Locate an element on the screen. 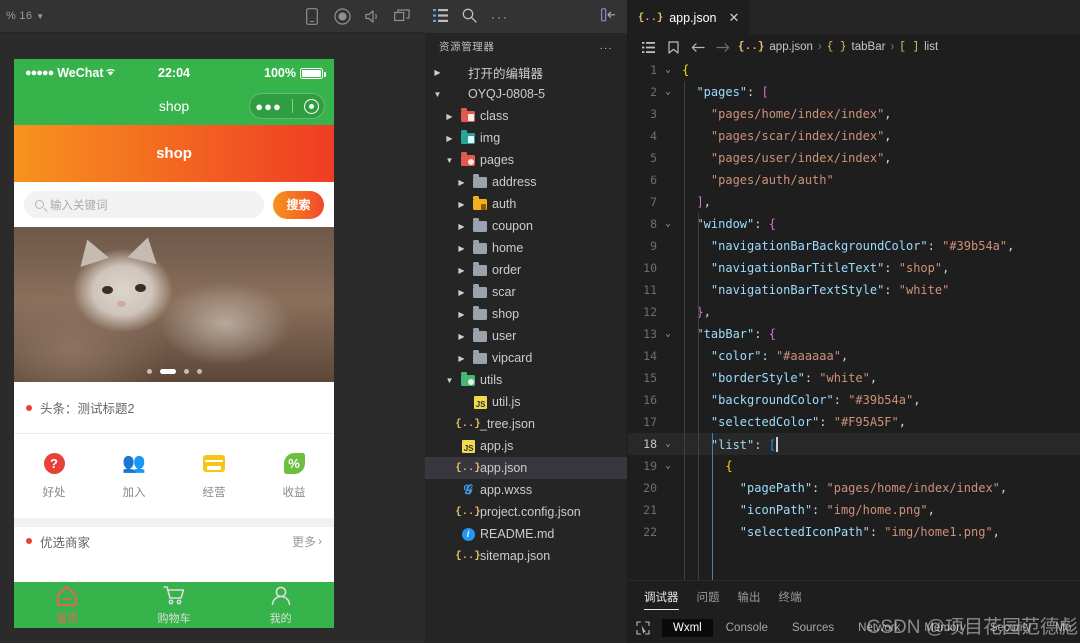 The height and width of the screenshot is (643, 1080). tabbar-item-home: 首页 is located at coordinates (67, 605).